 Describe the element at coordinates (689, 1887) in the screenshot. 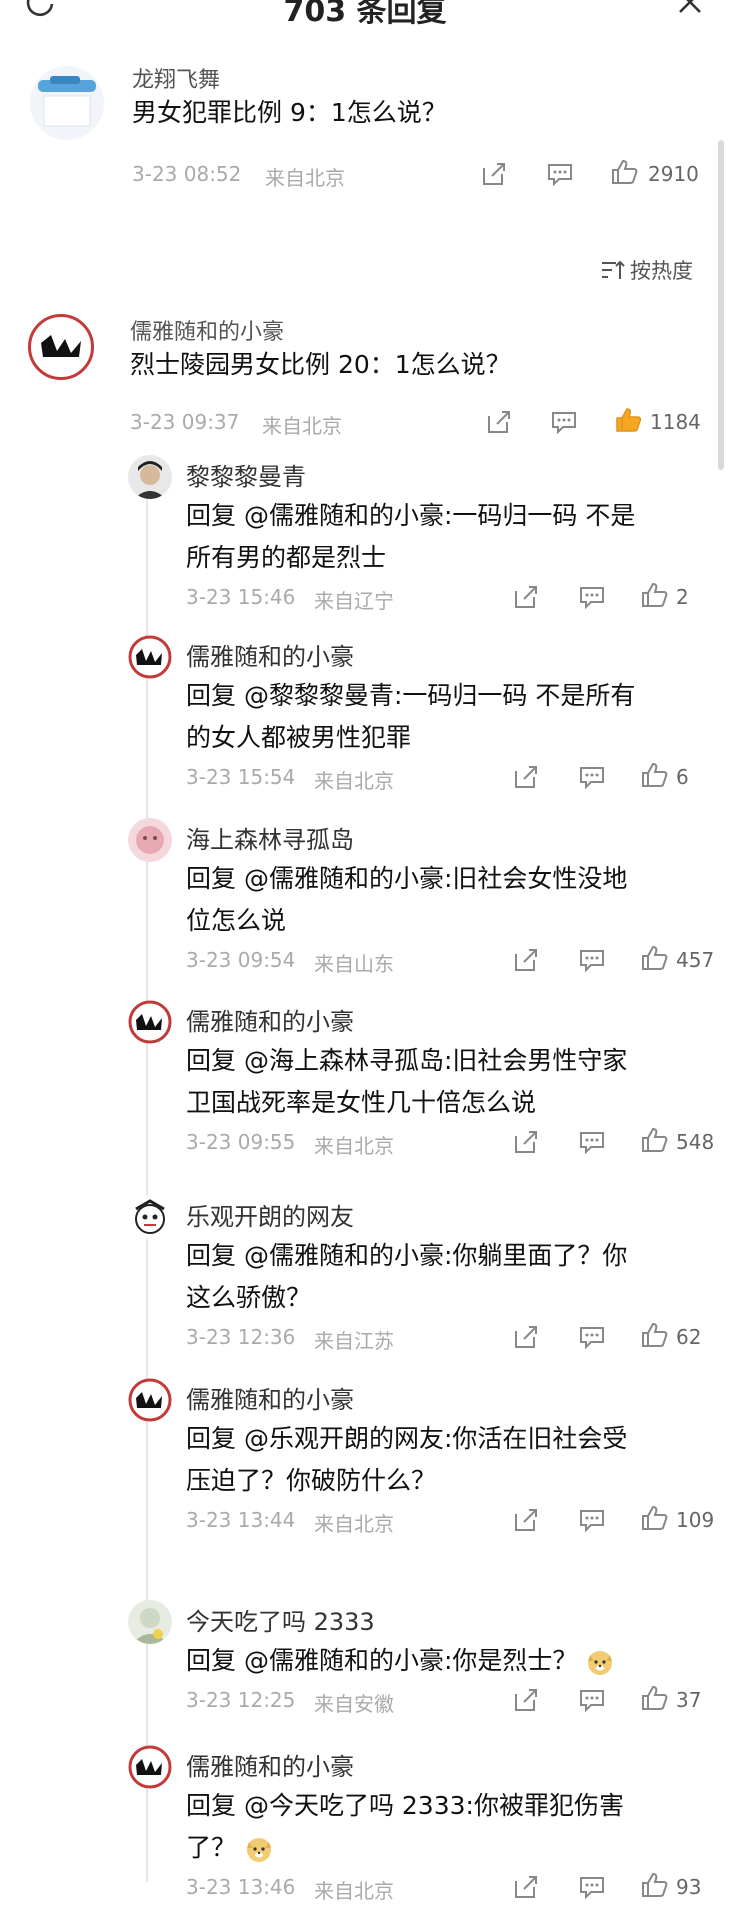

I see `like-count: 93` at that location.